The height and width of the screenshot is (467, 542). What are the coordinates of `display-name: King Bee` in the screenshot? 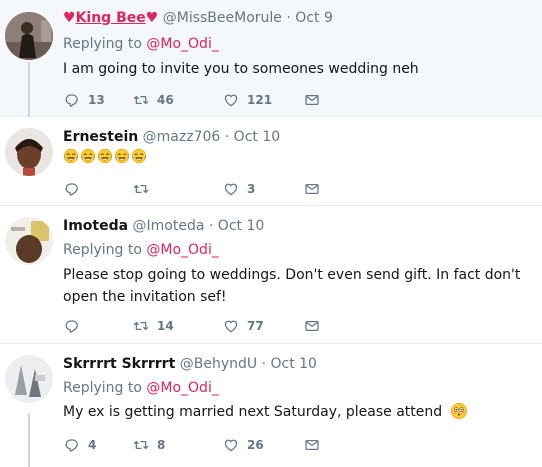 It's located at (111, 18).